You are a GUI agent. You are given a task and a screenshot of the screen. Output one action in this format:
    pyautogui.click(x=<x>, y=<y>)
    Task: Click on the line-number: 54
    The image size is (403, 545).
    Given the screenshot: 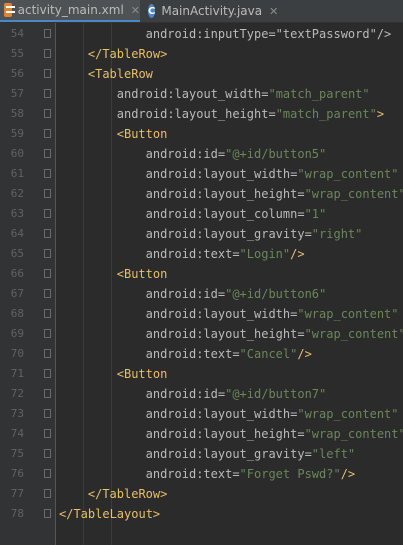 What is the action you would take?
    pyautogui.click(x=17, y=33)
    